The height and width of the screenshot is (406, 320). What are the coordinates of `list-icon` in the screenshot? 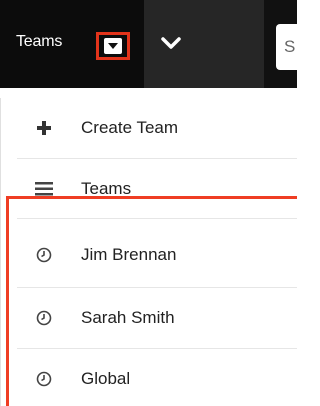 It's located at (44, 189).